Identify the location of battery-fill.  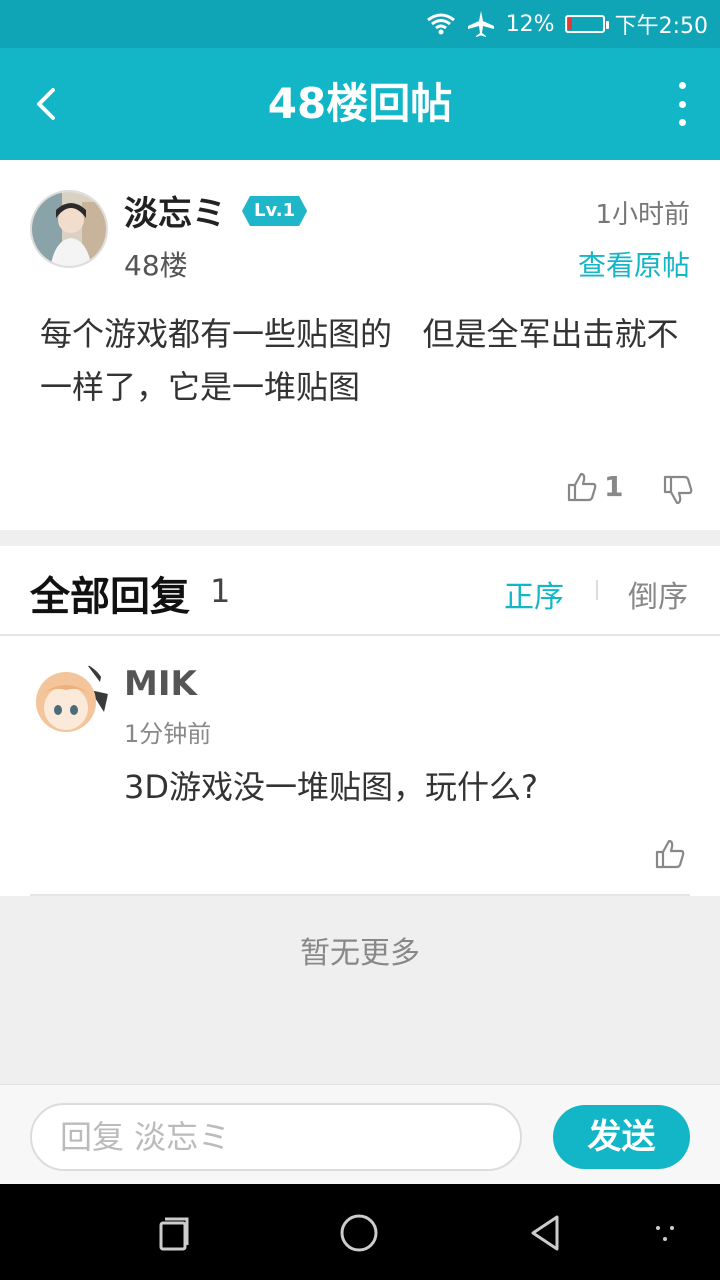
(569, 24).